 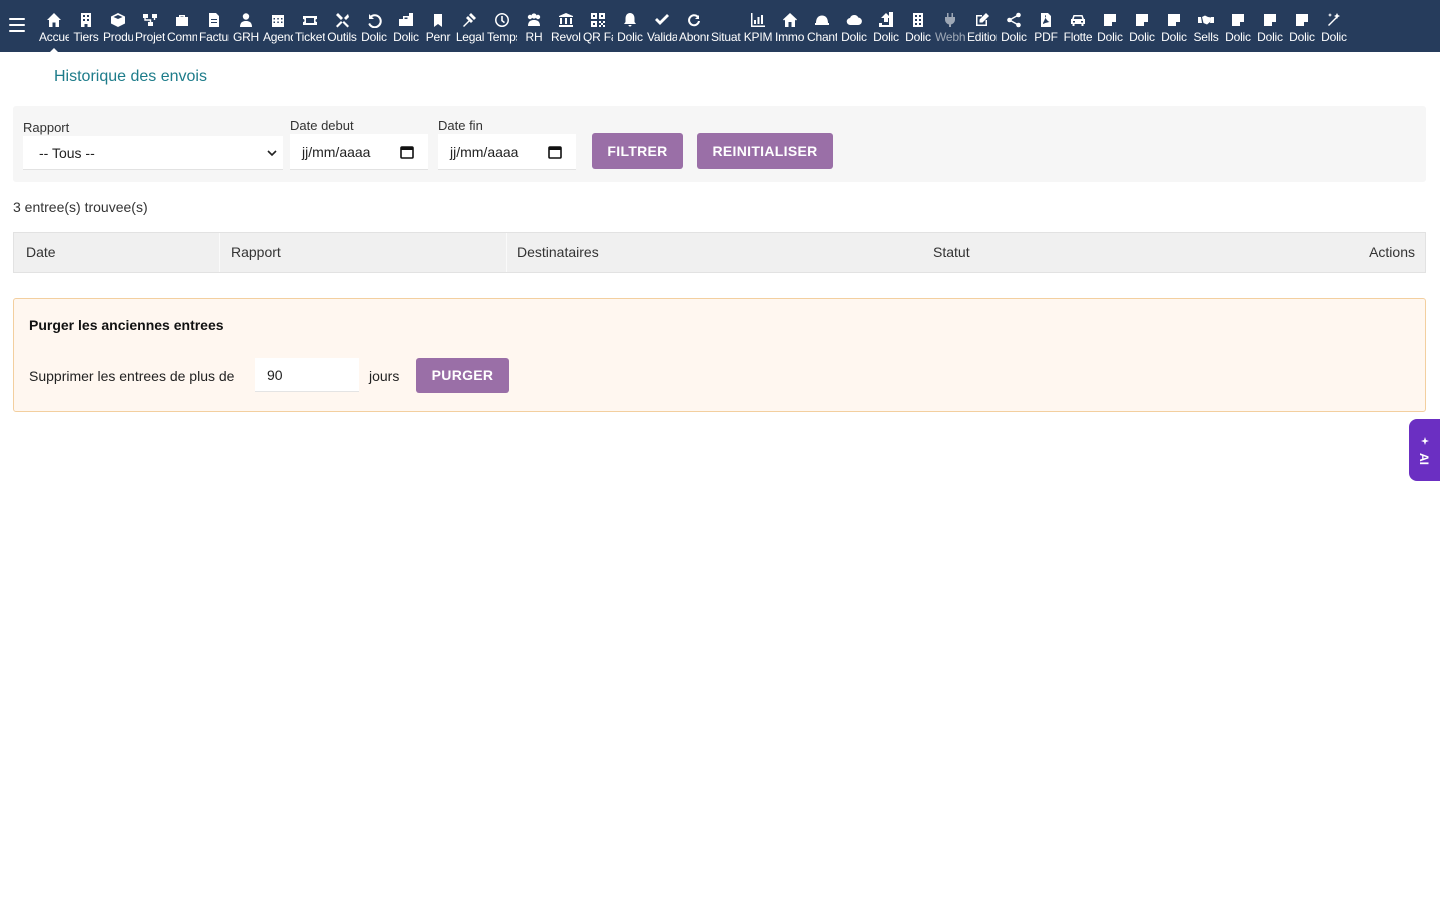 I want to click on menu-item-label: Abonnements, so click(x=694, y=37).